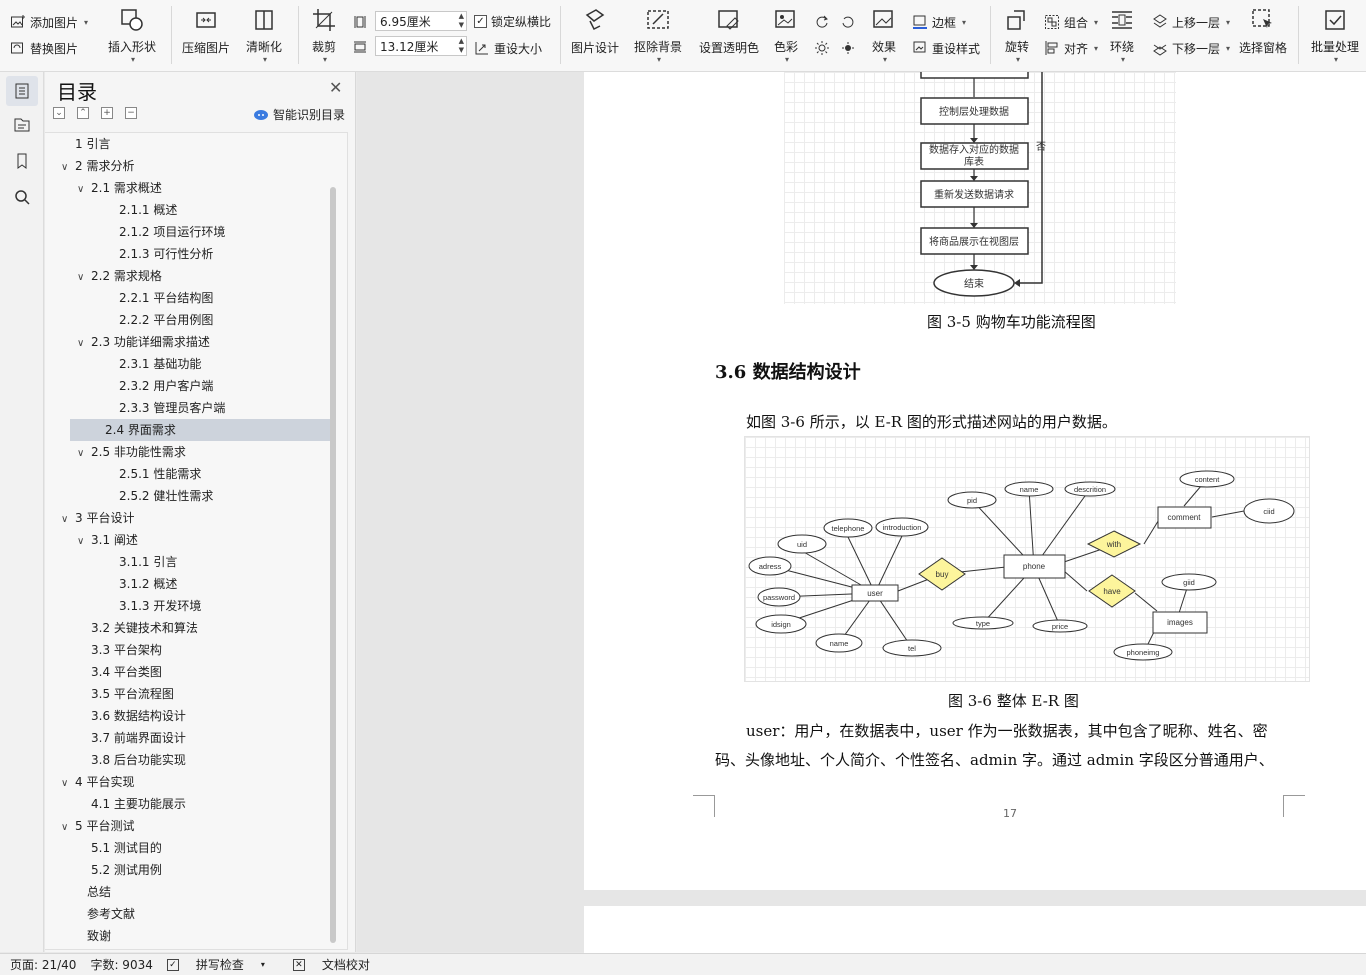 Image resolution: width=1366 pixels, height=975 pixels. I want to click on toc-item: ∨ 4 平台实现, so click(185, 782).